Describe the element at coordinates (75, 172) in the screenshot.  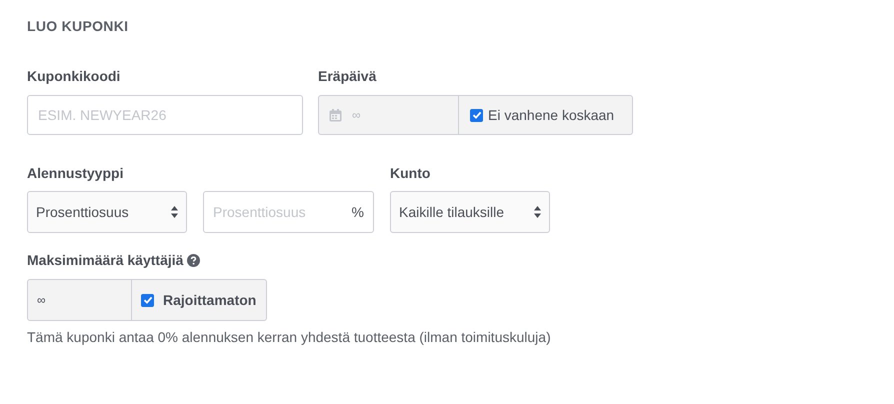
I see `field-label: Alennustyyppi` at that location.